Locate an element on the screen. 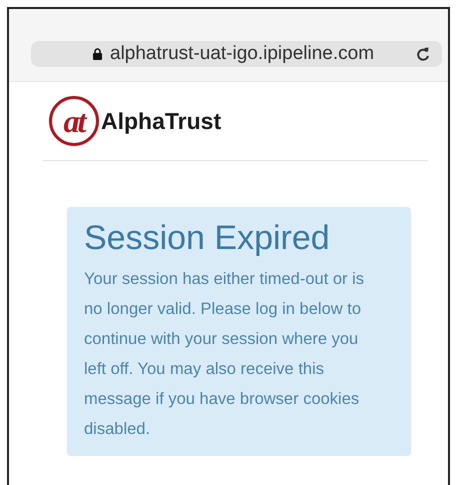 The height and width of the screenshot is (485, 456). url-text: alphatrust-uat-igo.ipipeline.com is located at coordinates (243, 54).